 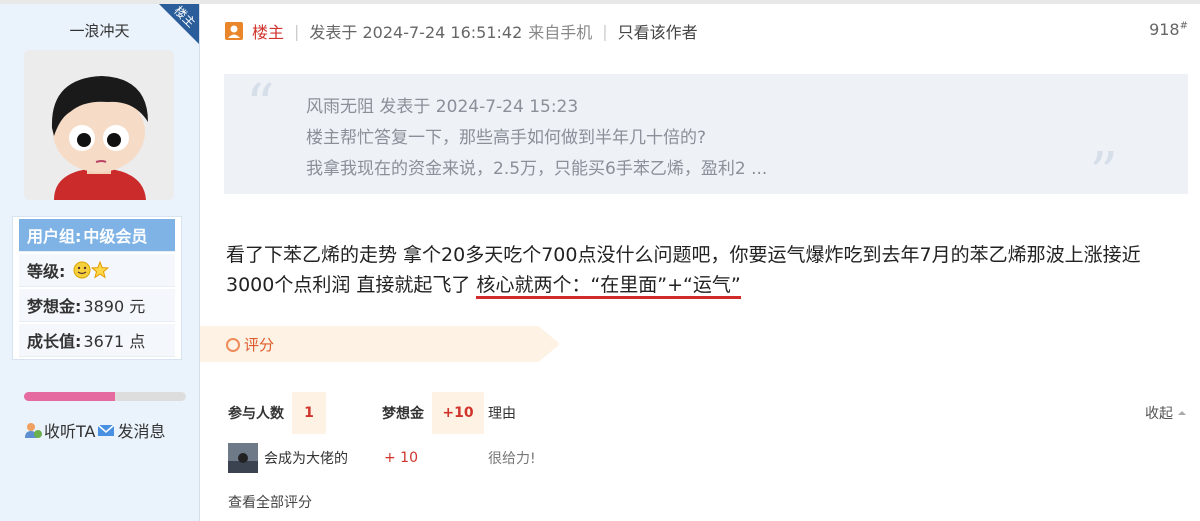 What do you see at coordinates (1166, 413) in the screenshot?
I see `collapse-button: 收起` at bounding box center [1166, 413].